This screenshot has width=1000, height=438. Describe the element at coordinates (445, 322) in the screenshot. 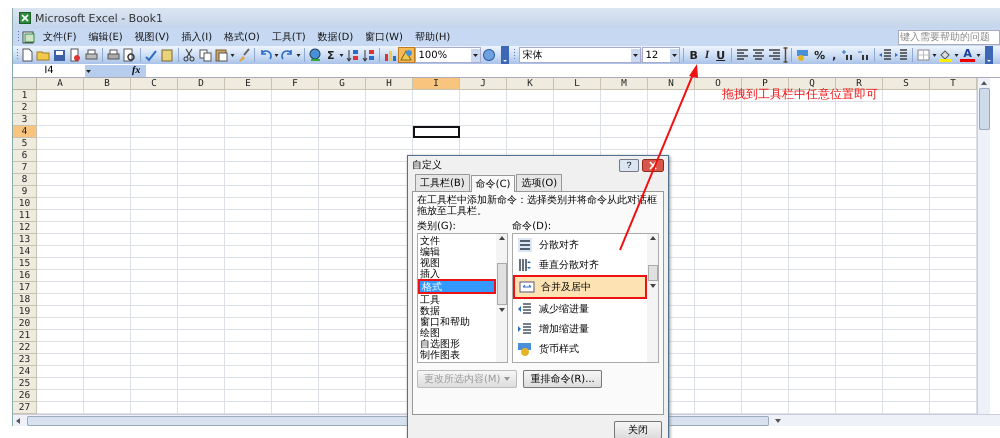

I see `list-item-text: 窗口和帮助` at that location.